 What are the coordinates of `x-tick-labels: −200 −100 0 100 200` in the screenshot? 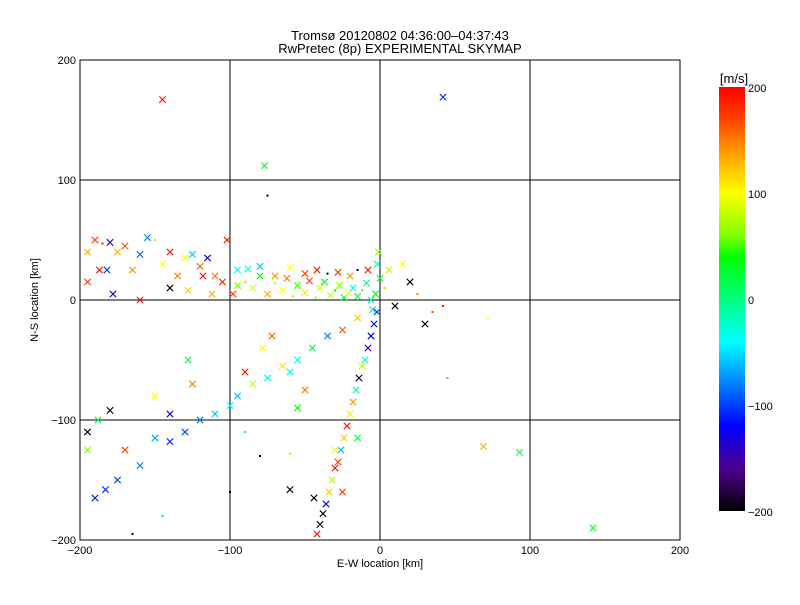 It's located at (379, 551).